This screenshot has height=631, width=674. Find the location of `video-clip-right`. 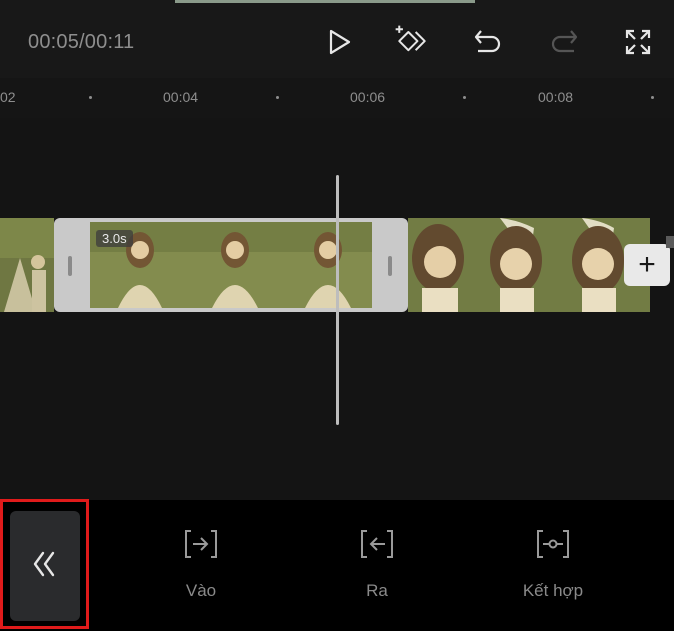

video-clip-right is located at coordinates (529, 265).